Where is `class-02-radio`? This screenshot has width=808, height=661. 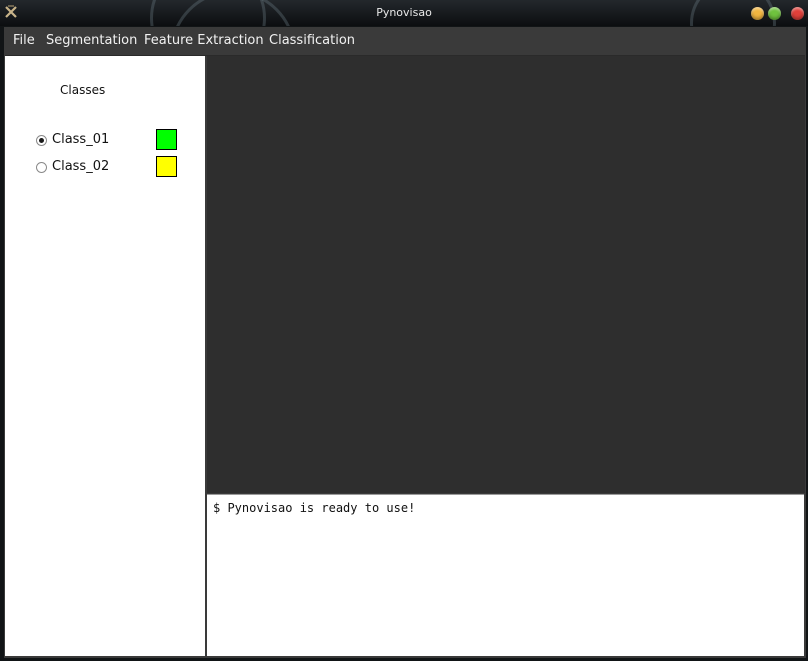
class-02-radio is located at coordinates (41, 167).